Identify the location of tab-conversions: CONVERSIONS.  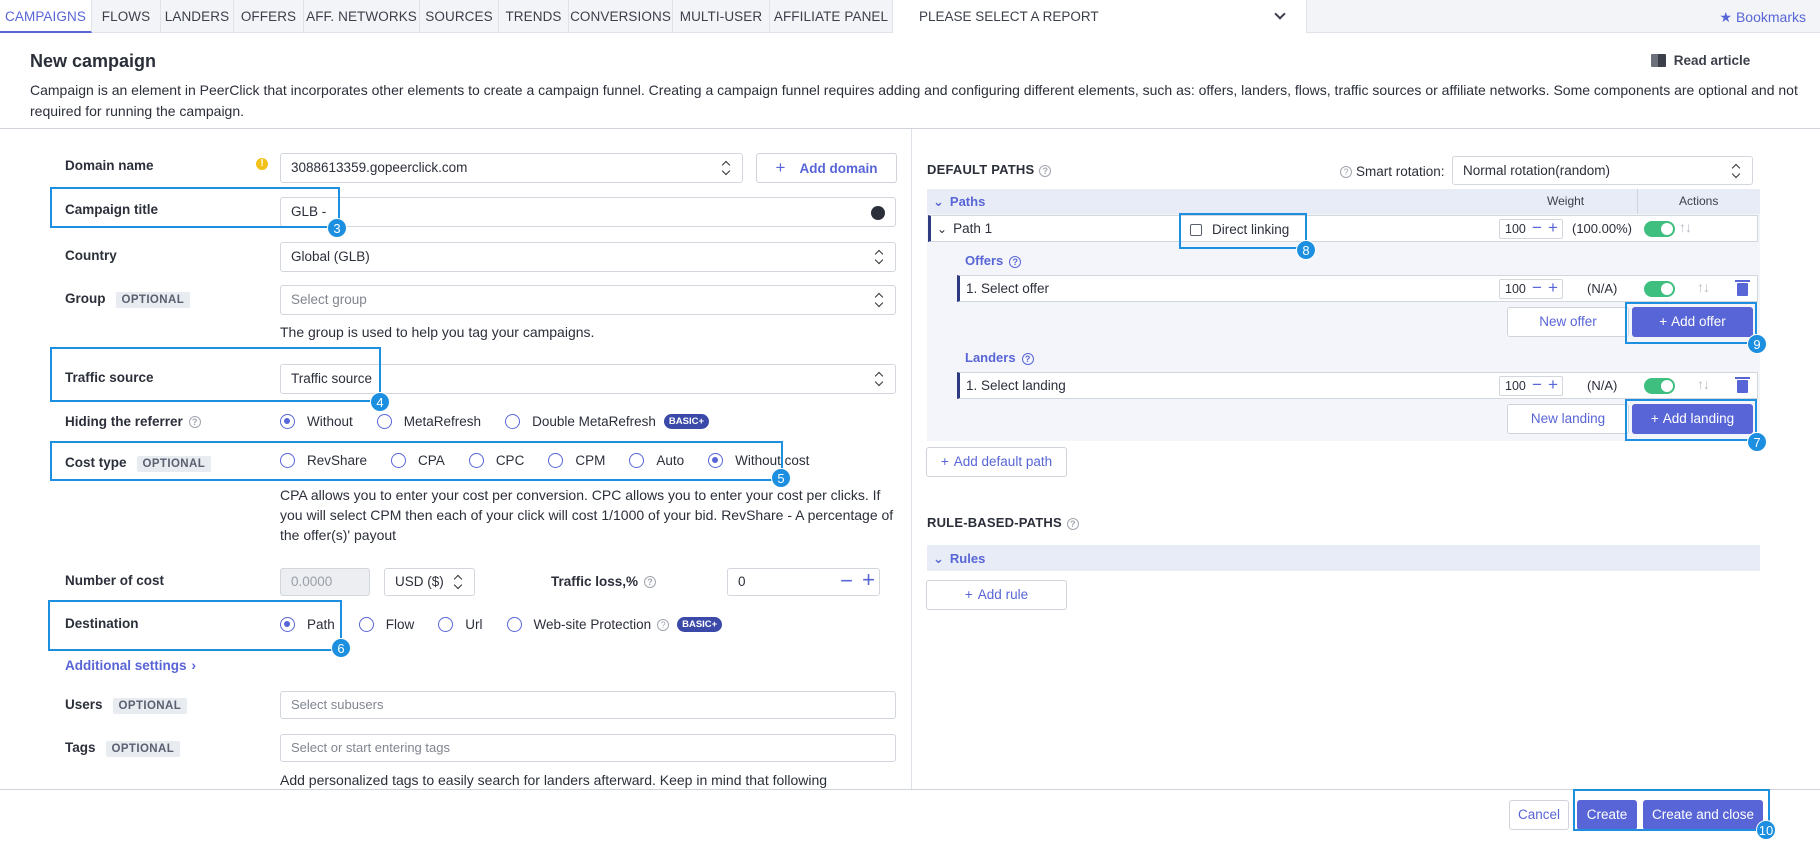
(621, 16).